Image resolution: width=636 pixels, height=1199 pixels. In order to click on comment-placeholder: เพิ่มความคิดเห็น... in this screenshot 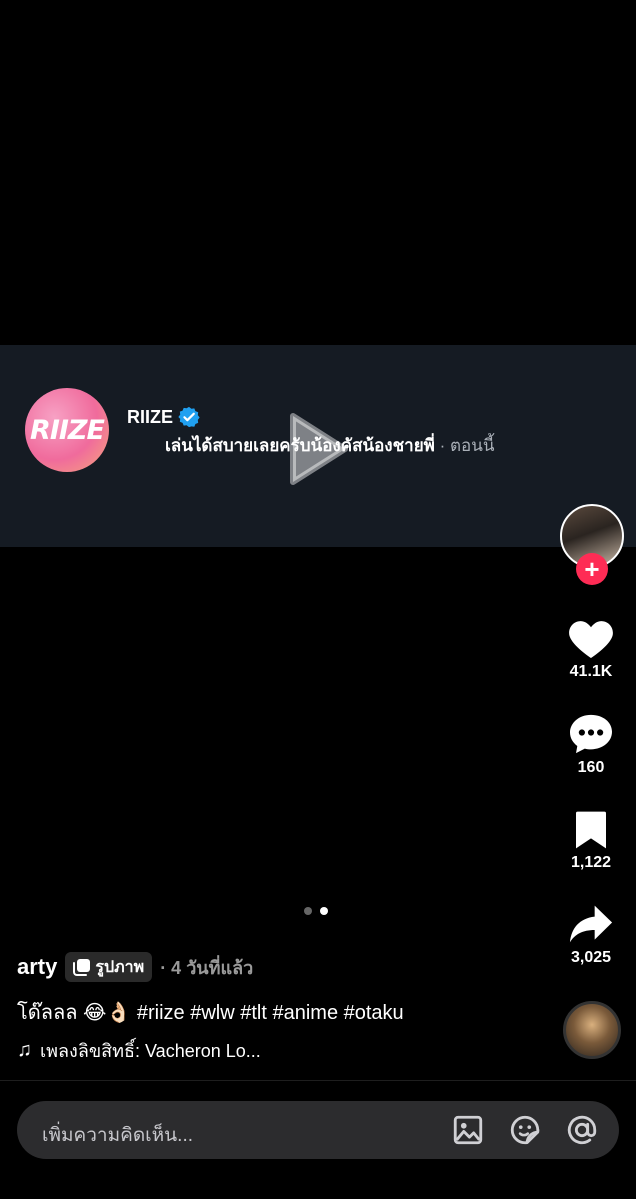, I will do `click(118, 1135)`.